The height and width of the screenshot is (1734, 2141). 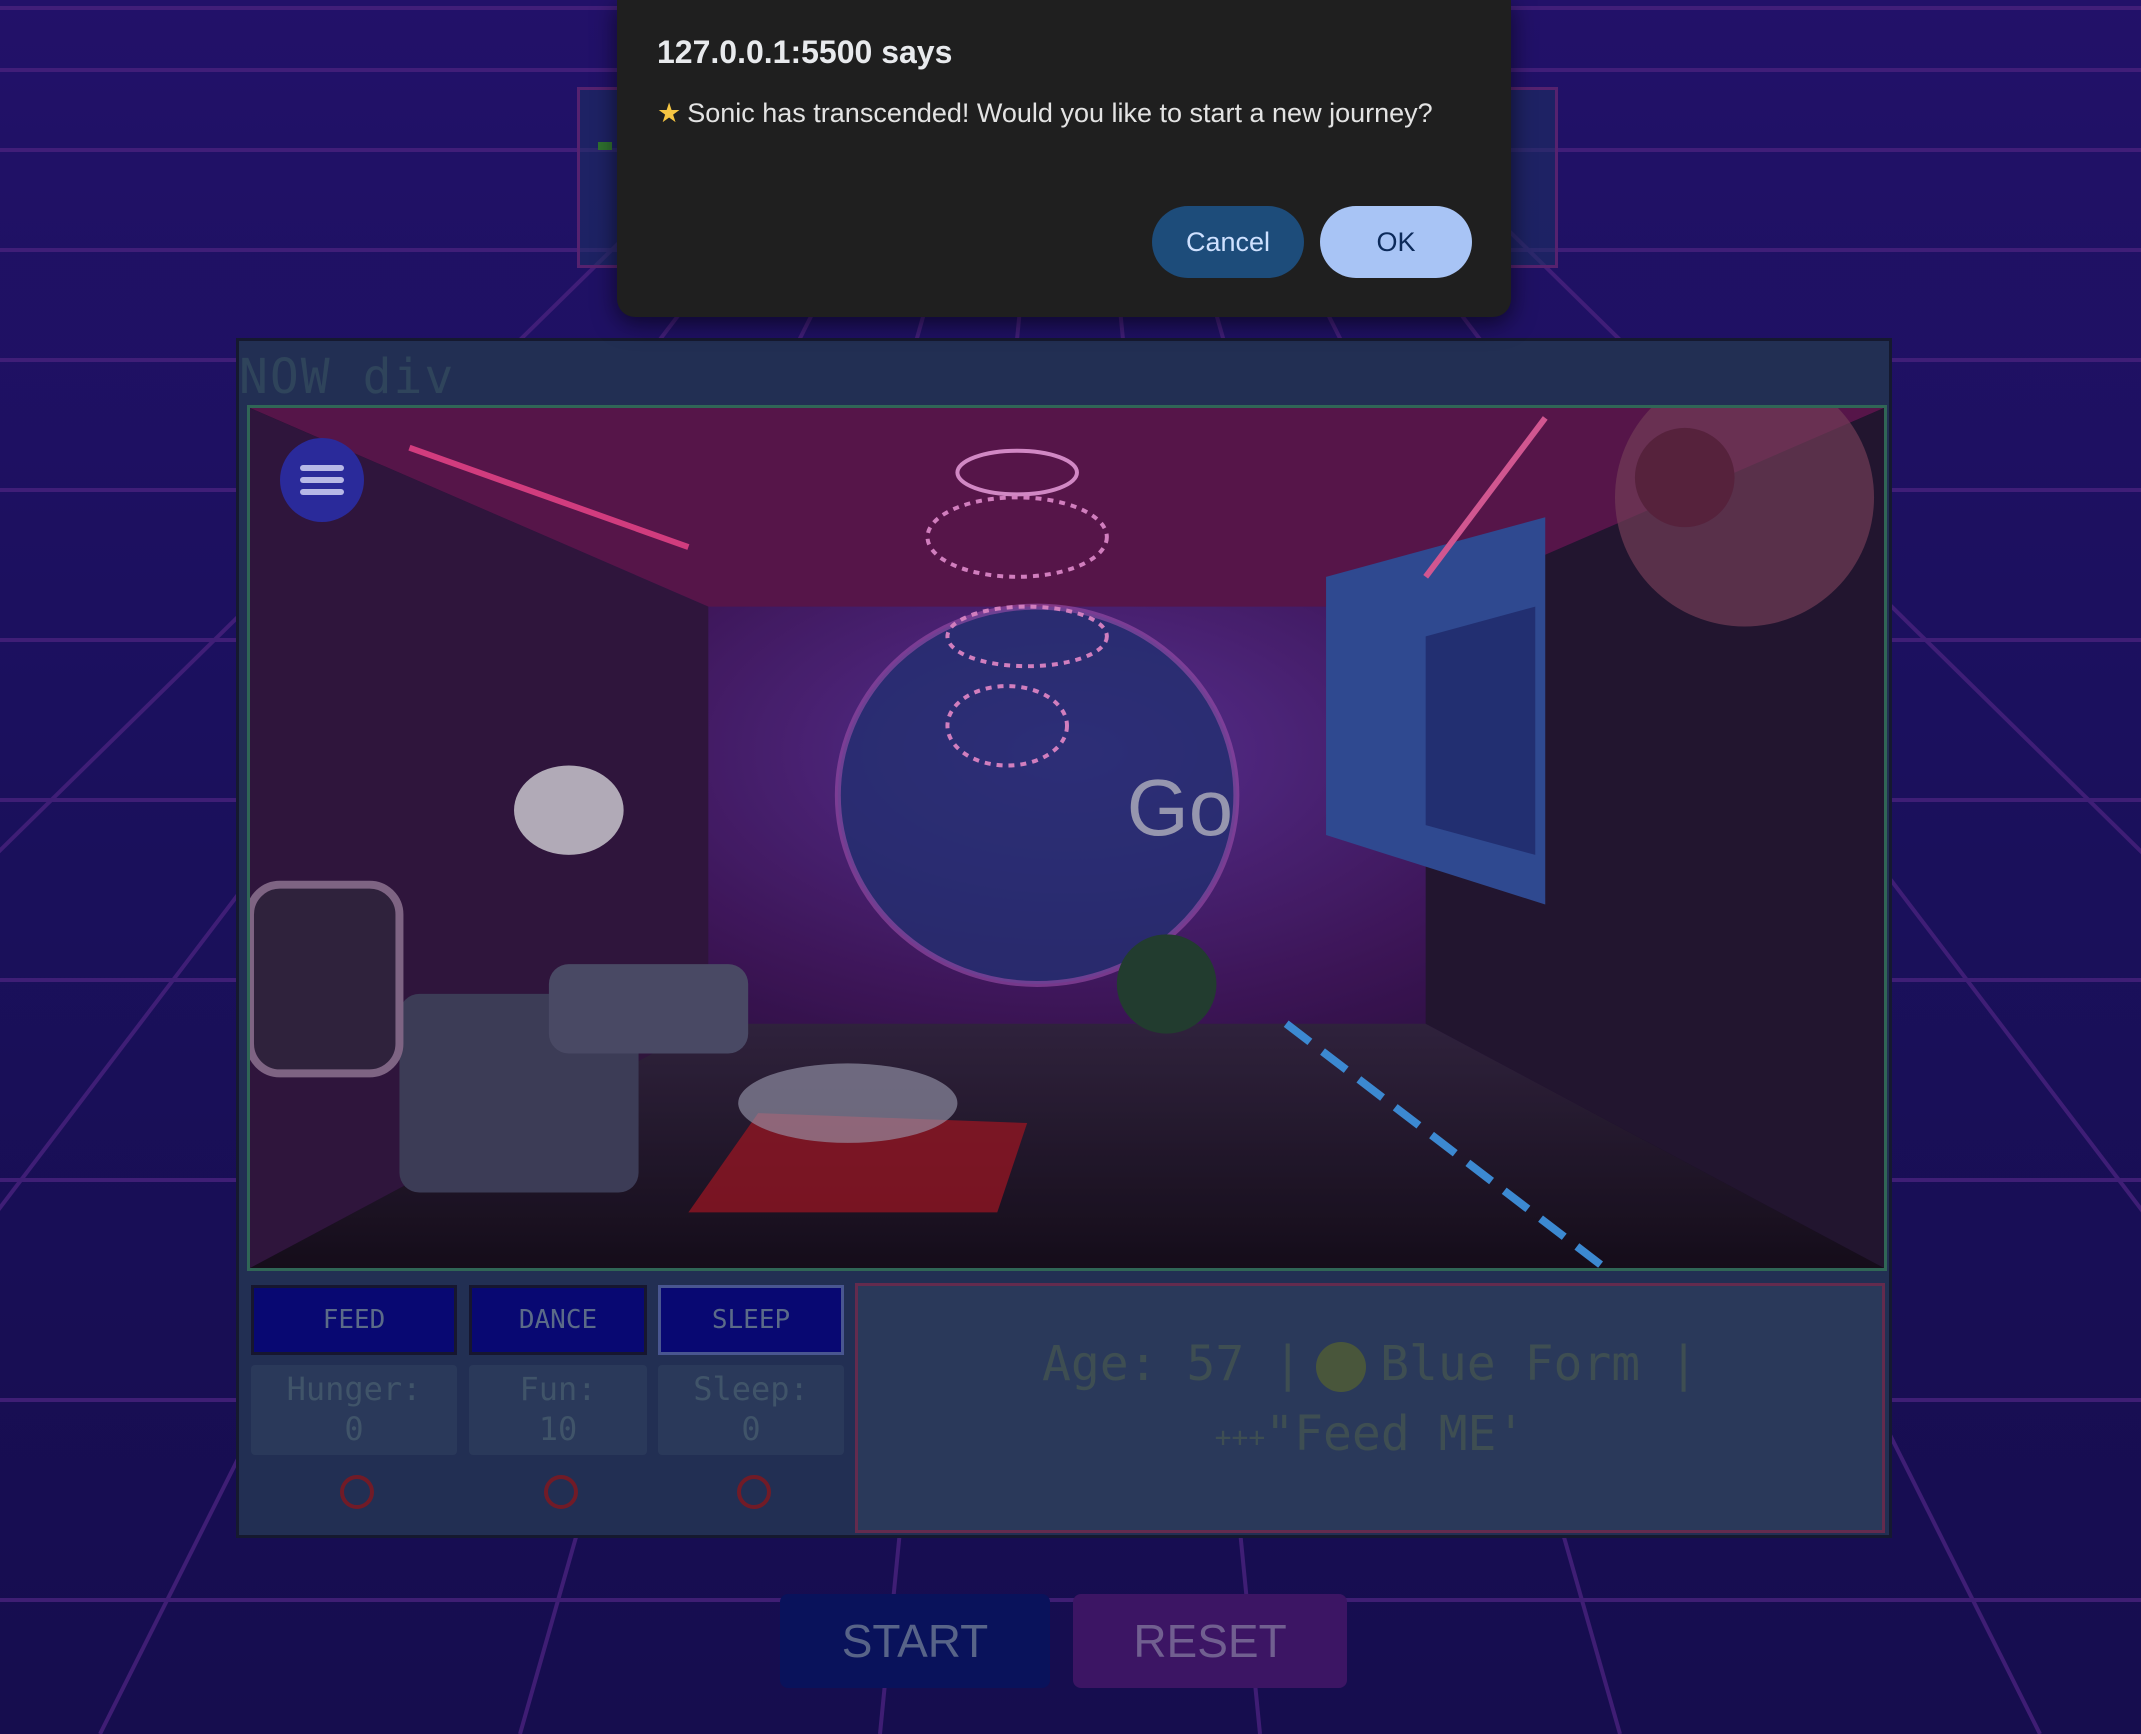 What do you see at coordinates (1341, 1367) in the screenshot?
I see `form-color-icon` at bounding box center [1341, 1367].